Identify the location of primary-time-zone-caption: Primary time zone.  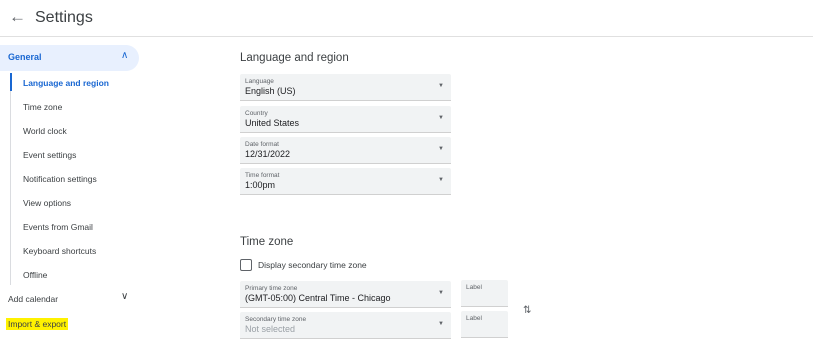
(271, 288).